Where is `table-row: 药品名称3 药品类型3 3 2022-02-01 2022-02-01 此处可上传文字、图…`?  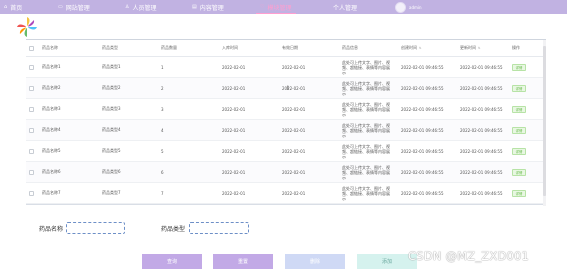 table-row: 药品名称3 药品类型3 3 2022-02-01 2022-02-01 此处可上传文字、图… is located at coordinates (286, 109).